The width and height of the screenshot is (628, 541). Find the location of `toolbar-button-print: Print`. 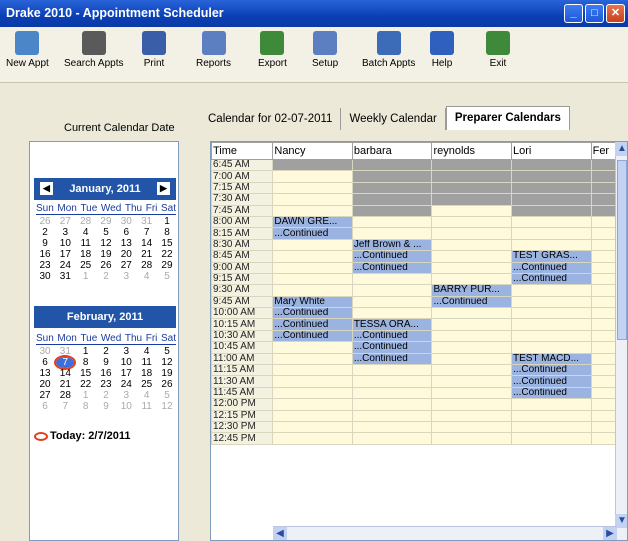

toolbar-button-print: Print is located at coordinates (154, 50).